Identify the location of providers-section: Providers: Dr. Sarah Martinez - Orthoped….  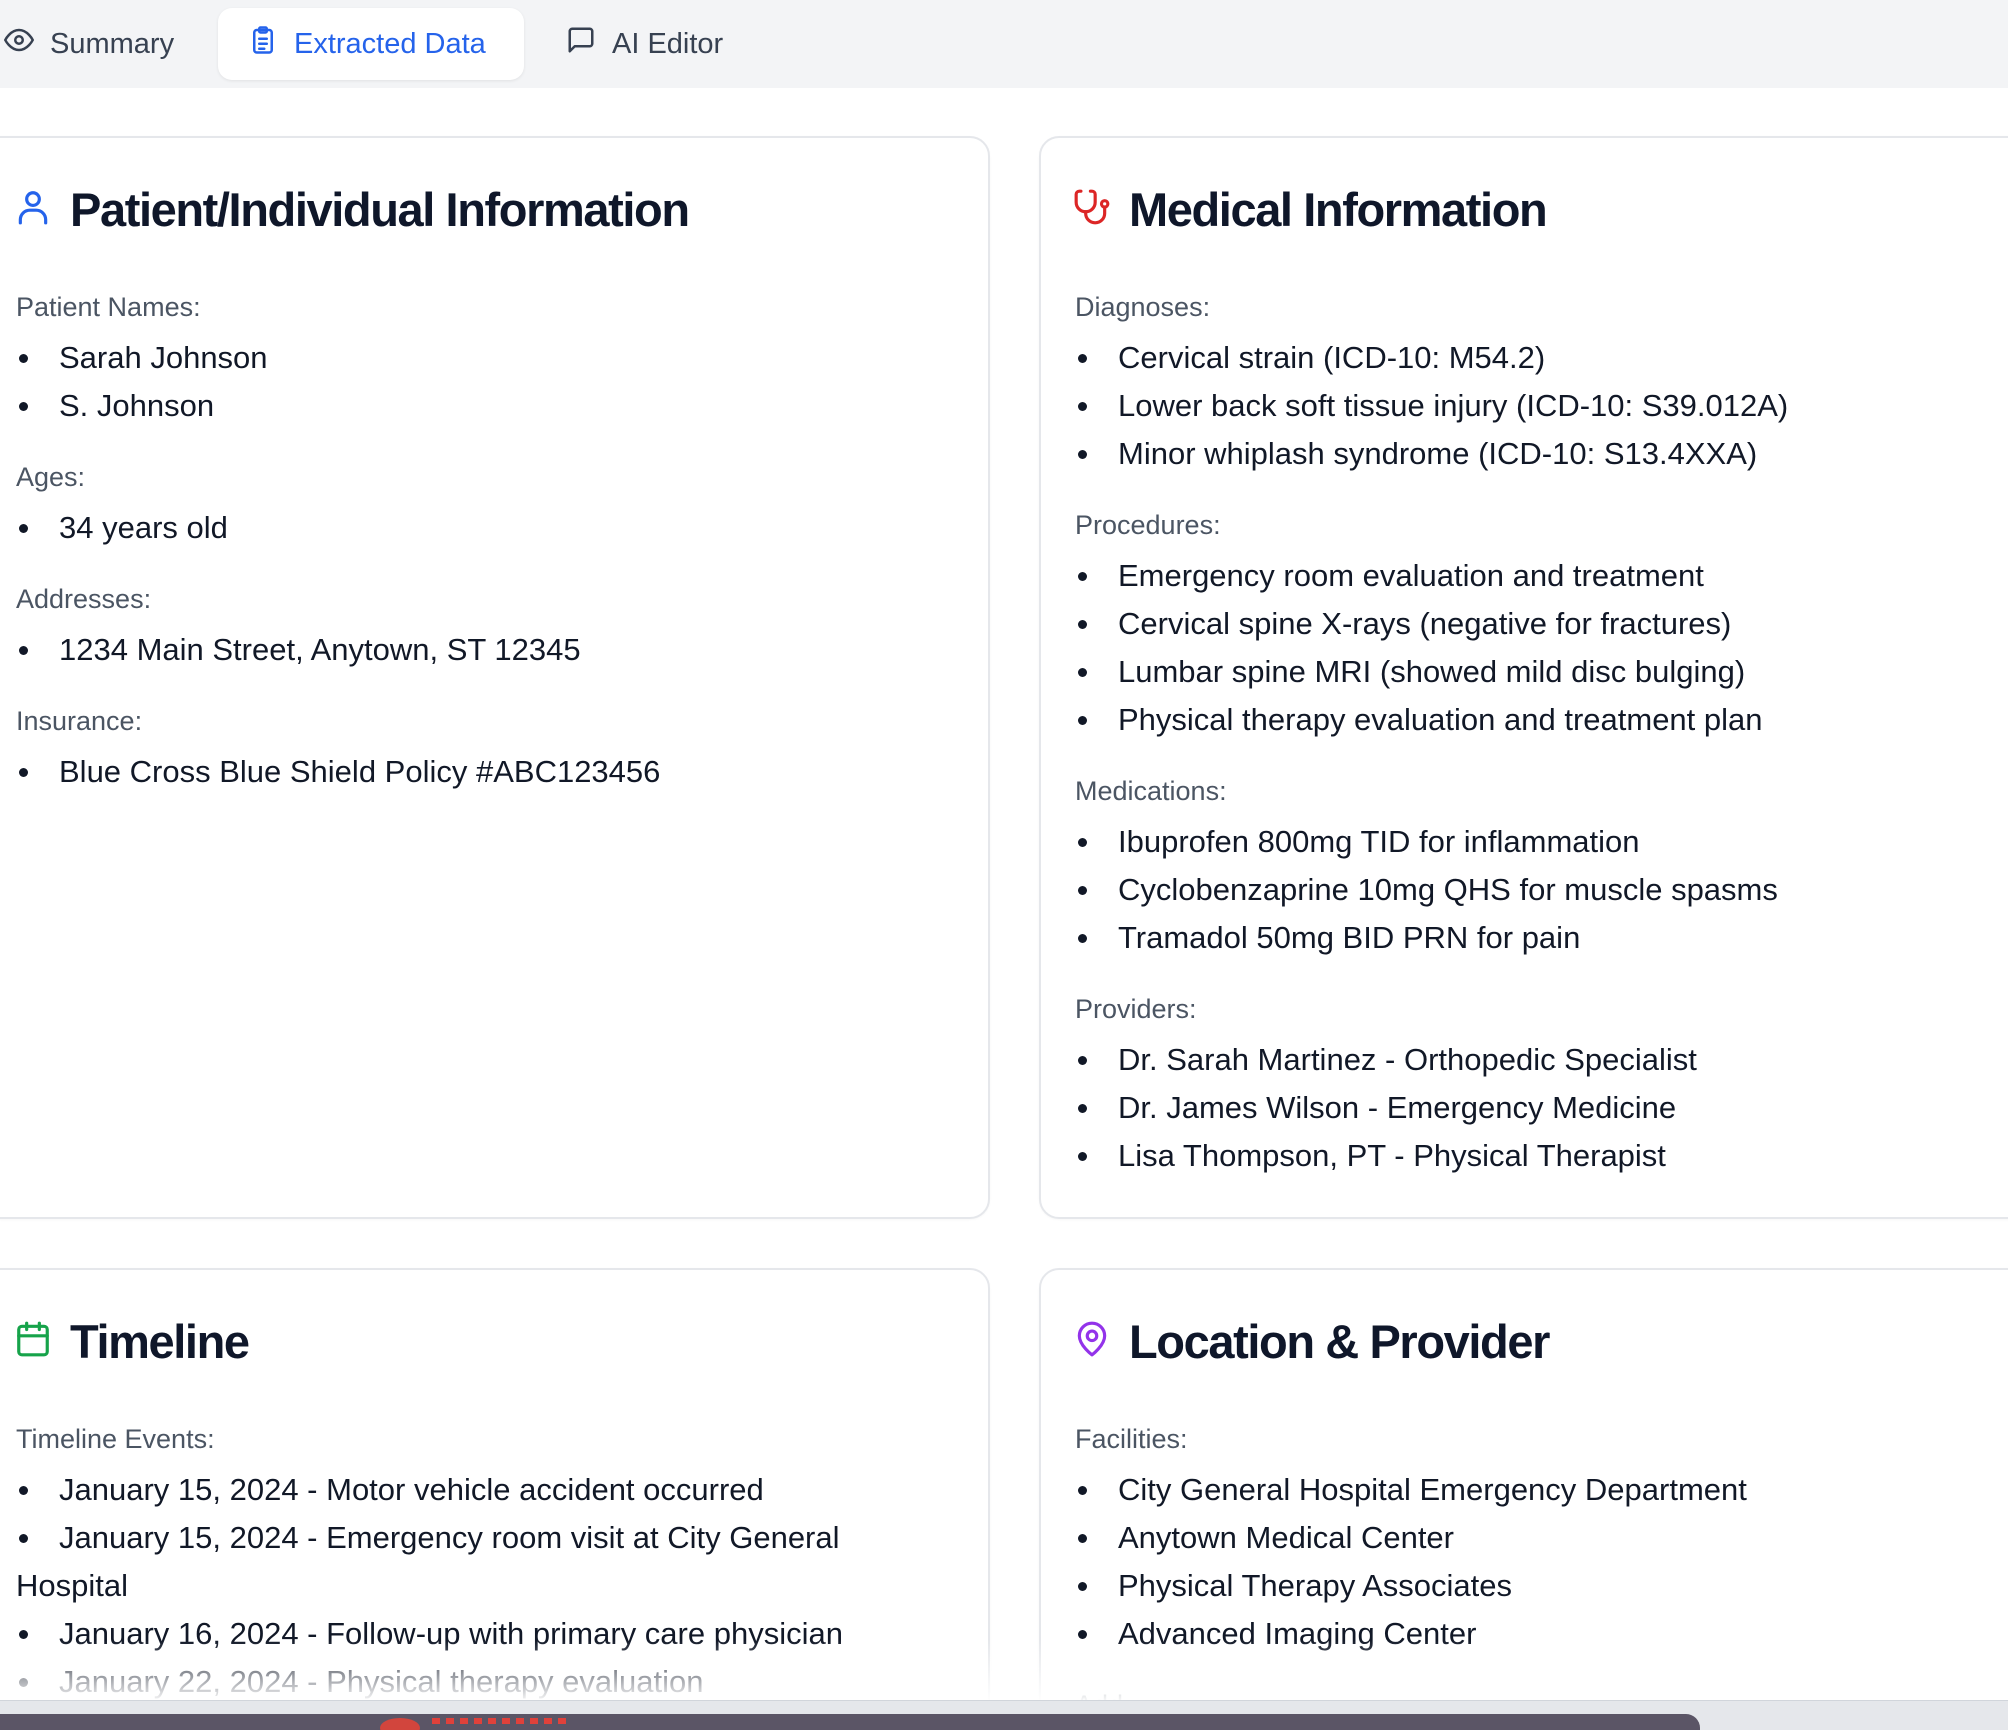
(1541, 1086).